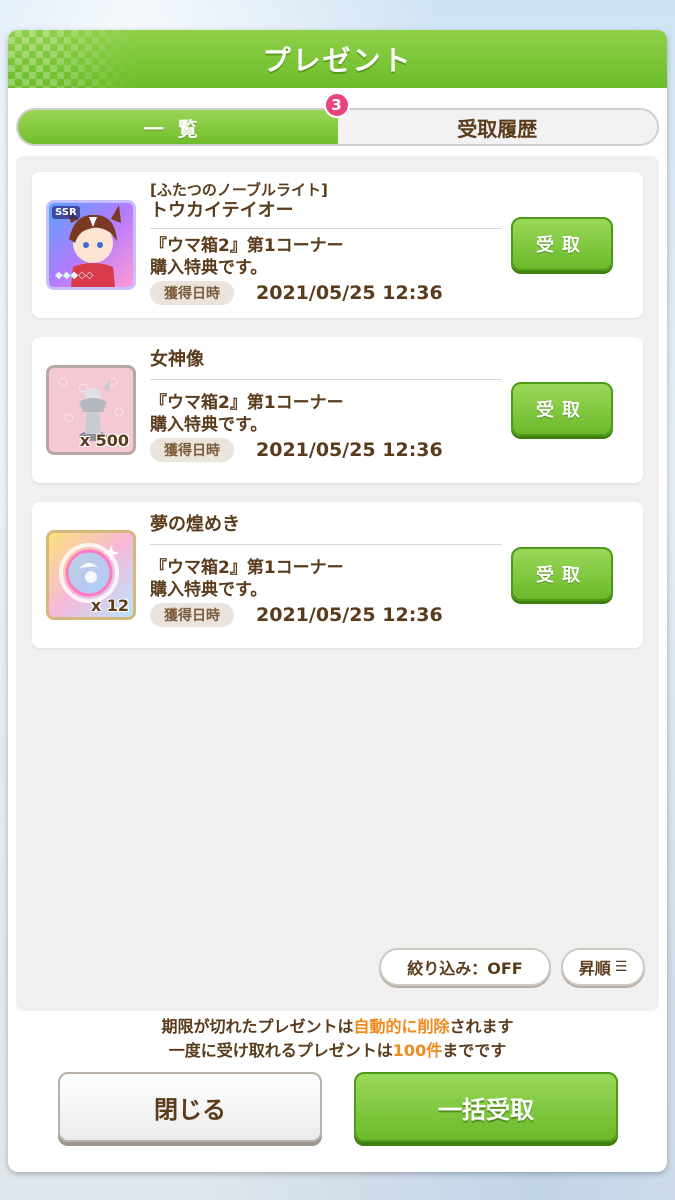  I want to click on item-title: 夢の煌めき, so click(195, 524).